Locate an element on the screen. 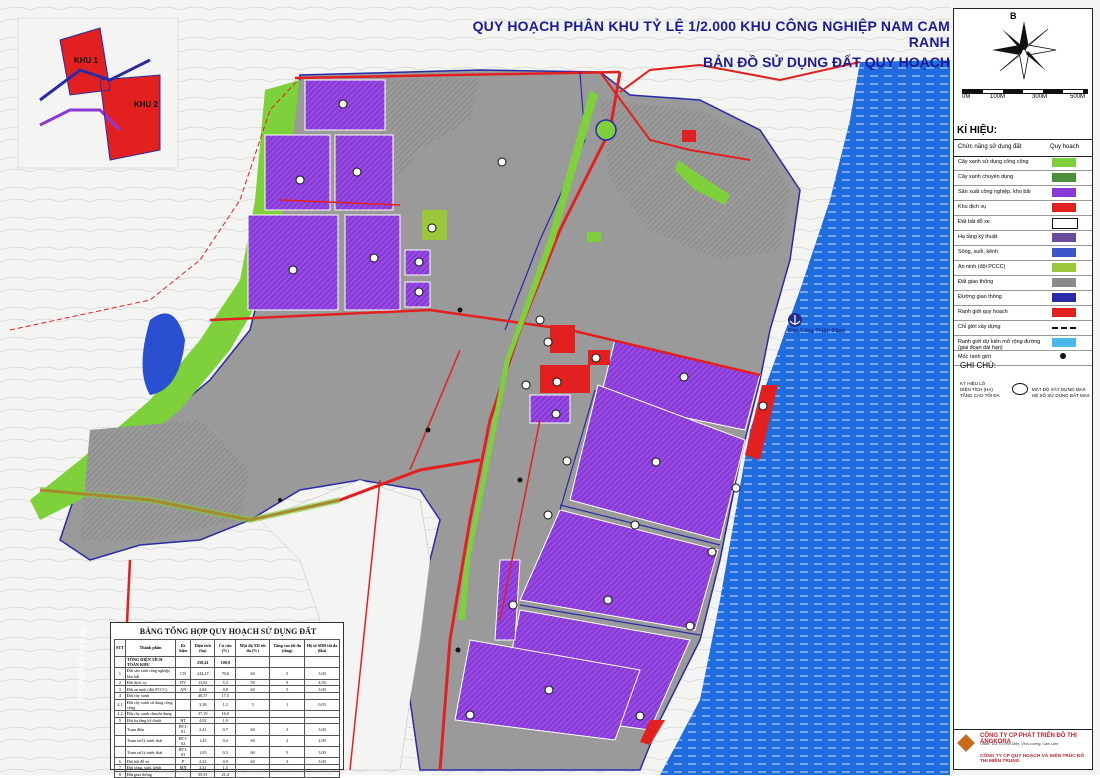  legend-label: Đường giao thông is located at coordinates (980, 297).